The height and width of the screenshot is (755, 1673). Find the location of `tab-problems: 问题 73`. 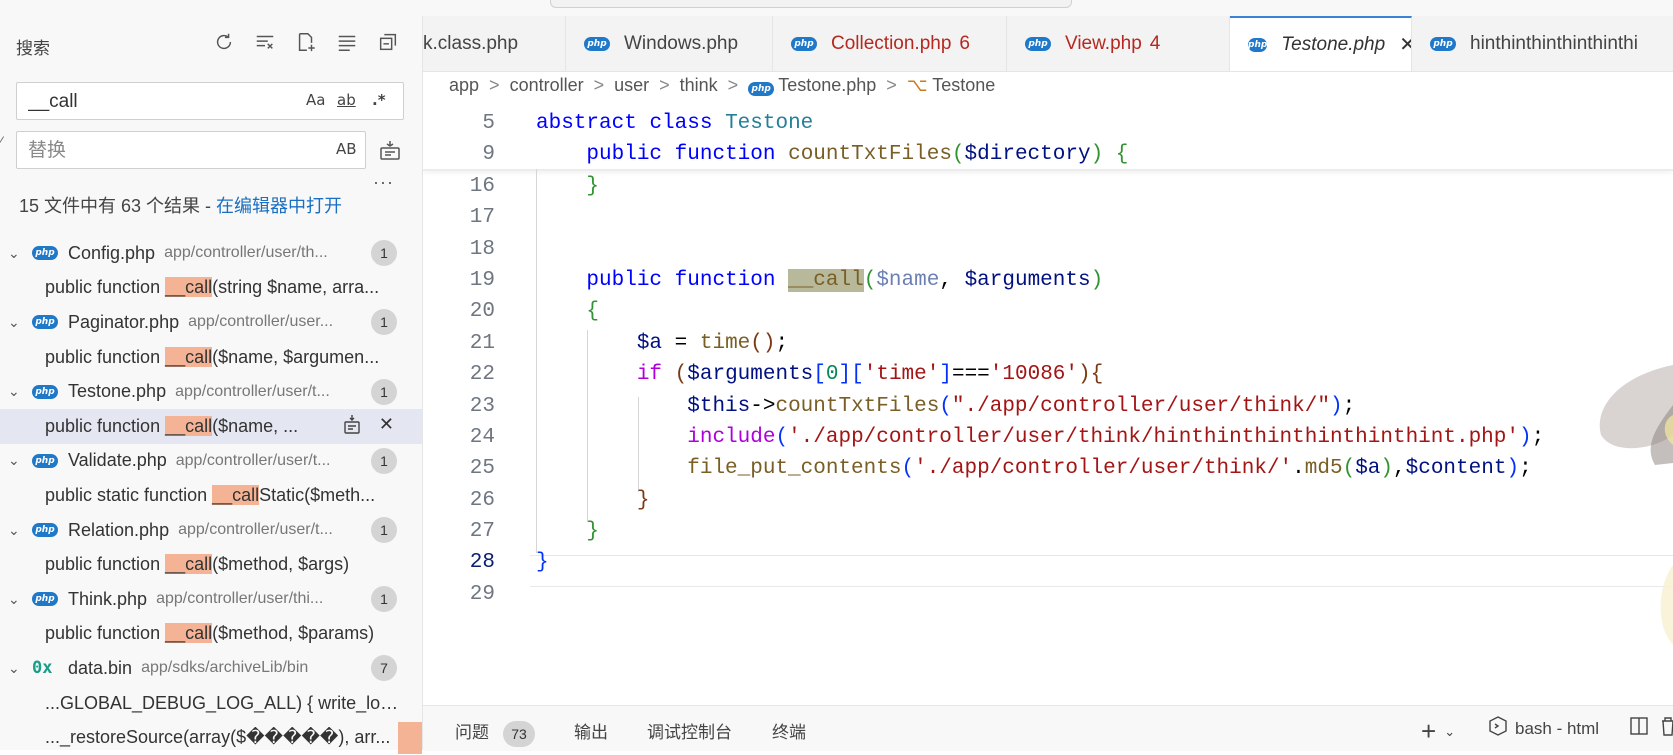

tab-problems: 问题 73 is located at coordinates (495, 732).